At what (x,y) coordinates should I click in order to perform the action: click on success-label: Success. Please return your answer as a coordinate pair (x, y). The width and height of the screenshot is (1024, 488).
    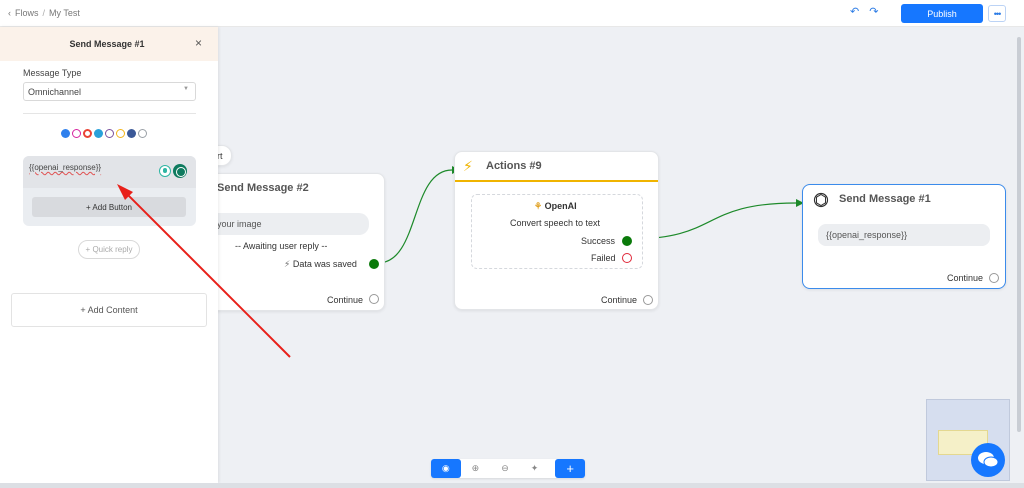
    Looking at the image, I should click on (598, 241).